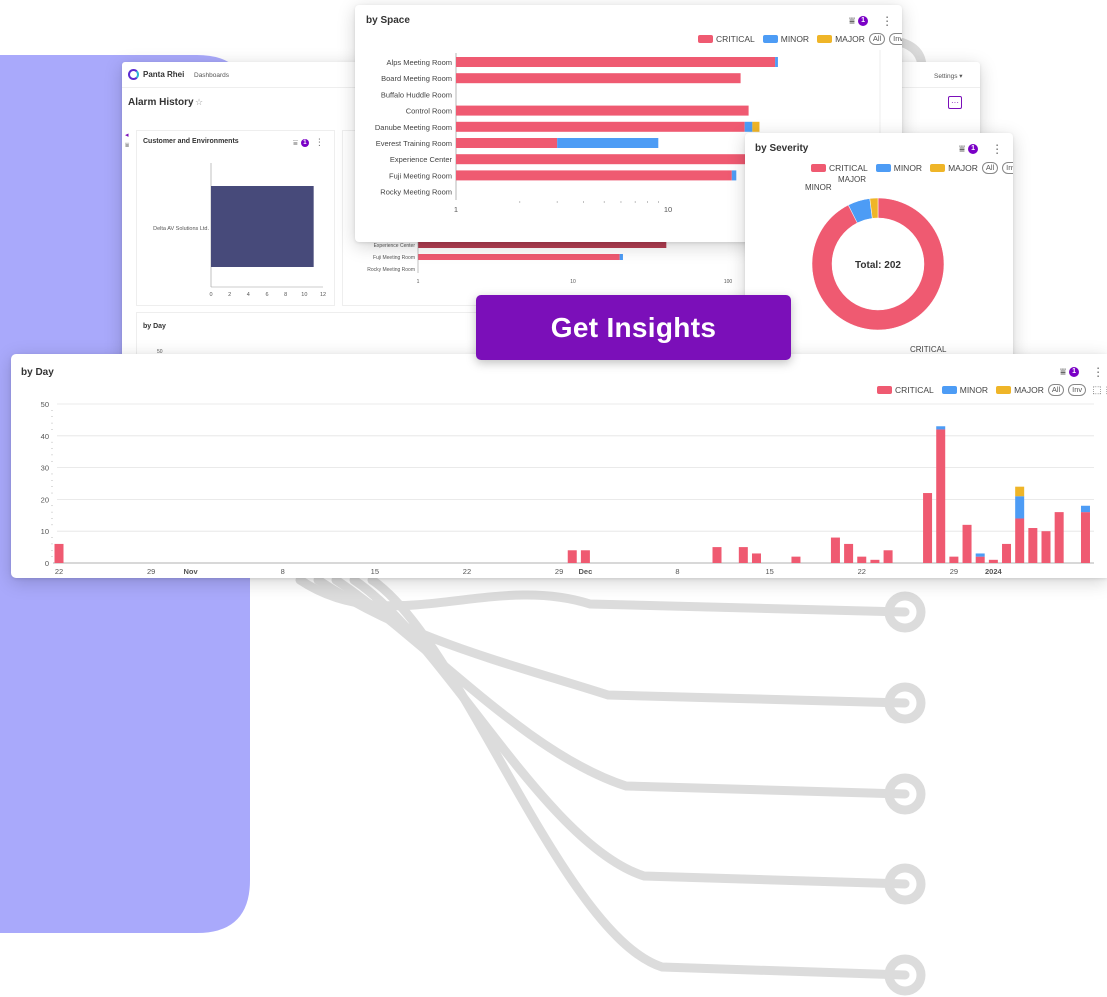 The width and height of the screenshot is (1107, 997). What do you see at coordinates (127, 146) in the screenshot?
I see `sidebar-filter-icon: ⩸` at bounding box center [127, 146].